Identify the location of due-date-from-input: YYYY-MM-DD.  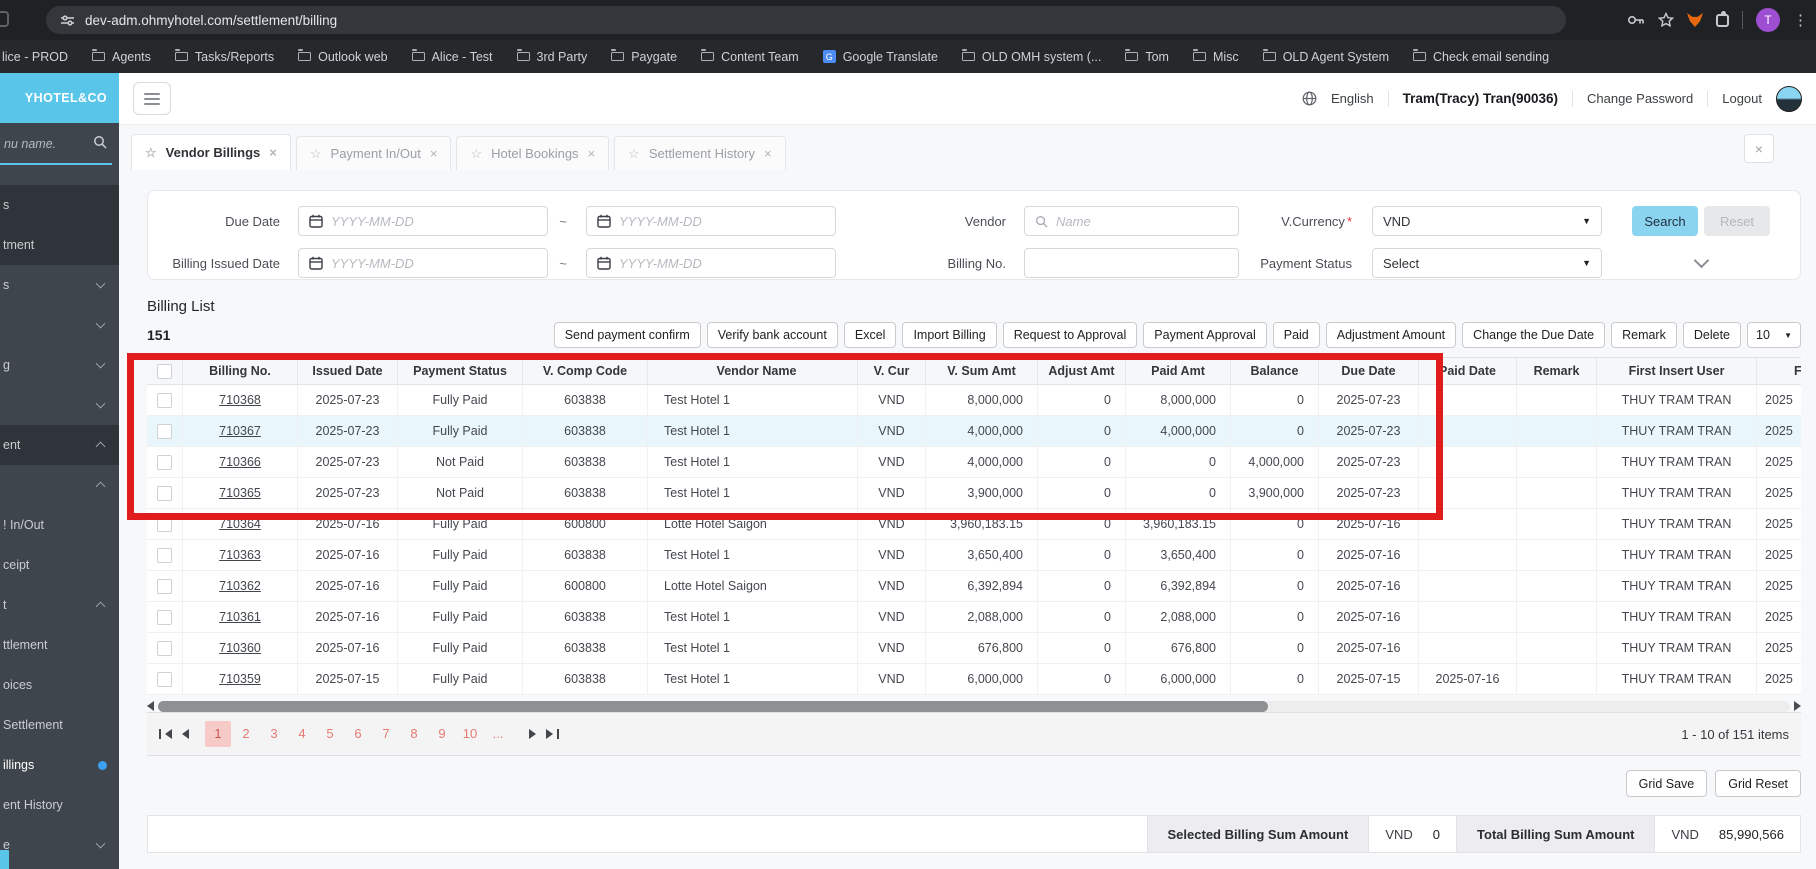
(423, 221).